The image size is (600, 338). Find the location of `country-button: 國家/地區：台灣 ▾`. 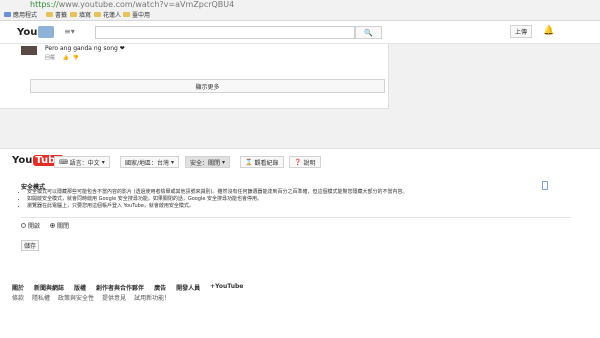

country-button: 國家/地區：台灣 ▾ is located at coordinates (150, 162).